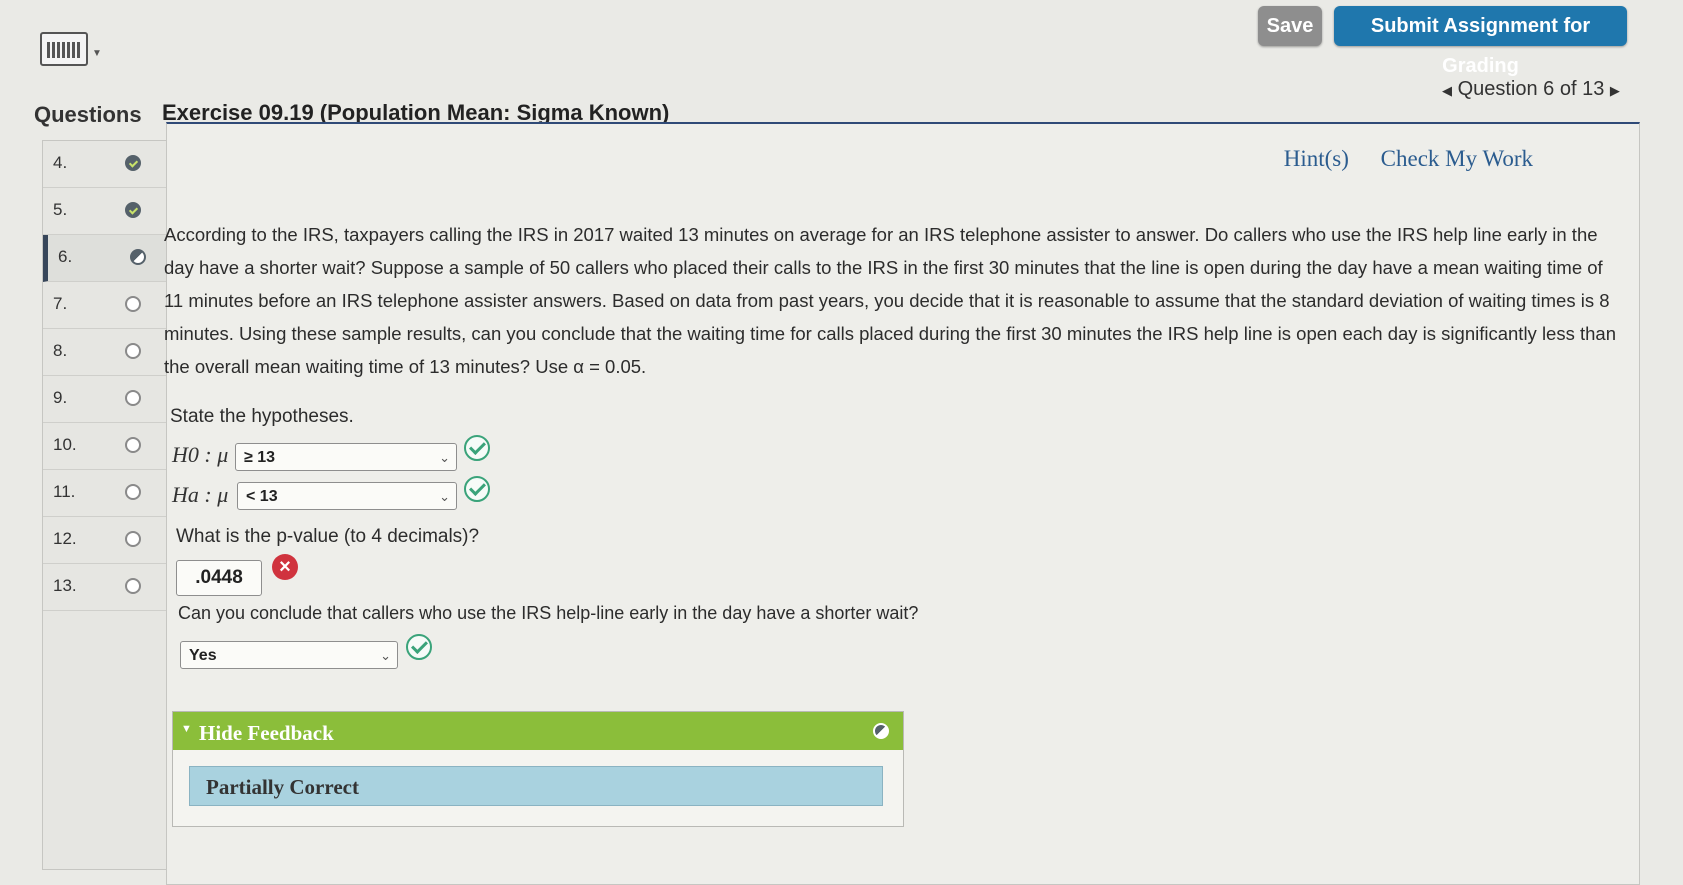 This screenshot has height=885, width=1683. I want to click on question-list: 4. 5. 6. 7. 8. 9. 10. 11. 12. 13., so click(107, 505).